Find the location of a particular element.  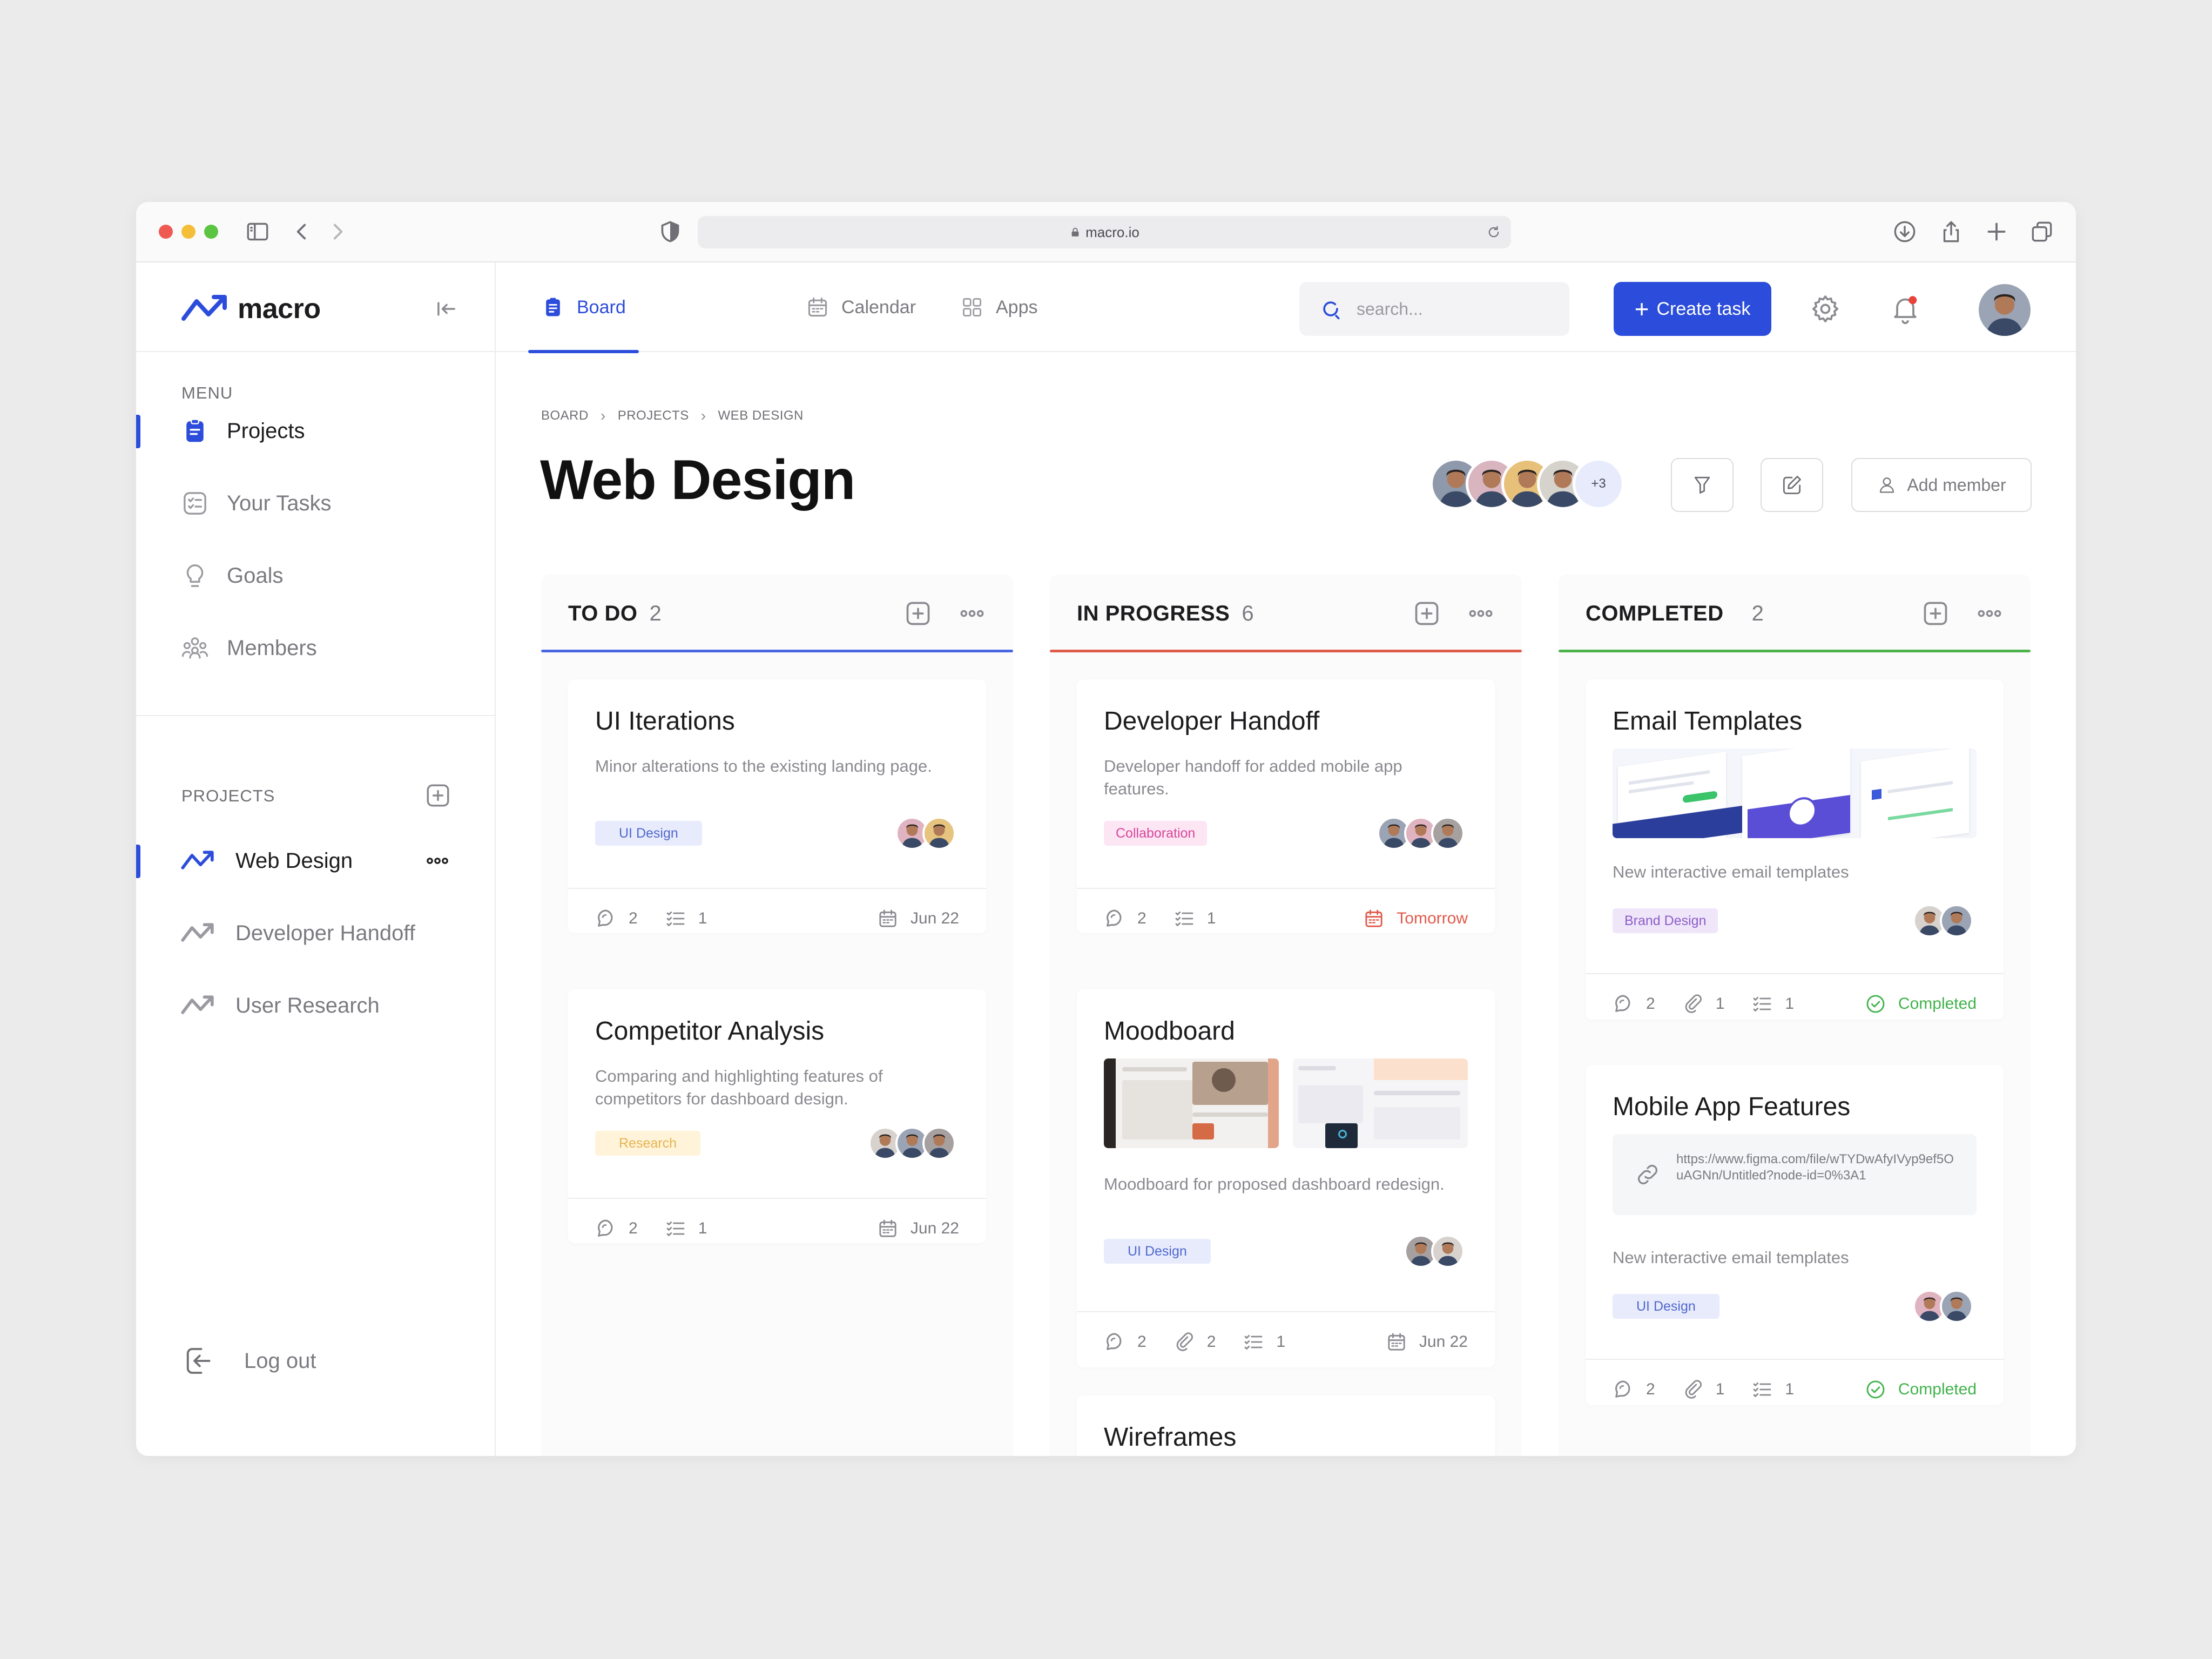

attachment-count: 2 is located at coordinates (1195, 1342).